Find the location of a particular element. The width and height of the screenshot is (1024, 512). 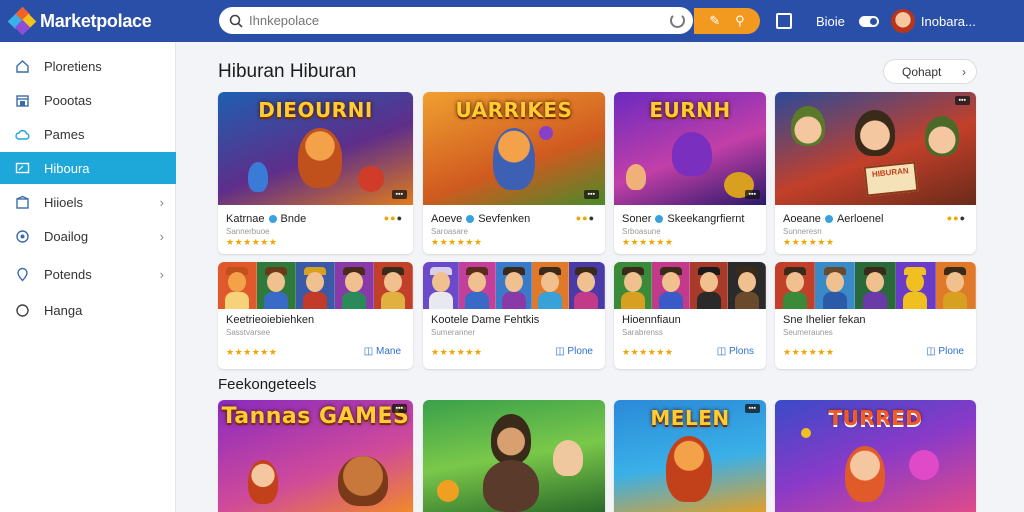

sidebar-item-3: Pames is located at coordinates (88, 134).